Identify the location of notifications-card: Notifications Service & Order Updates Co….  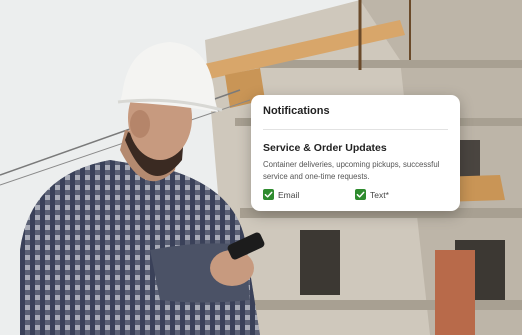
(355, 153).